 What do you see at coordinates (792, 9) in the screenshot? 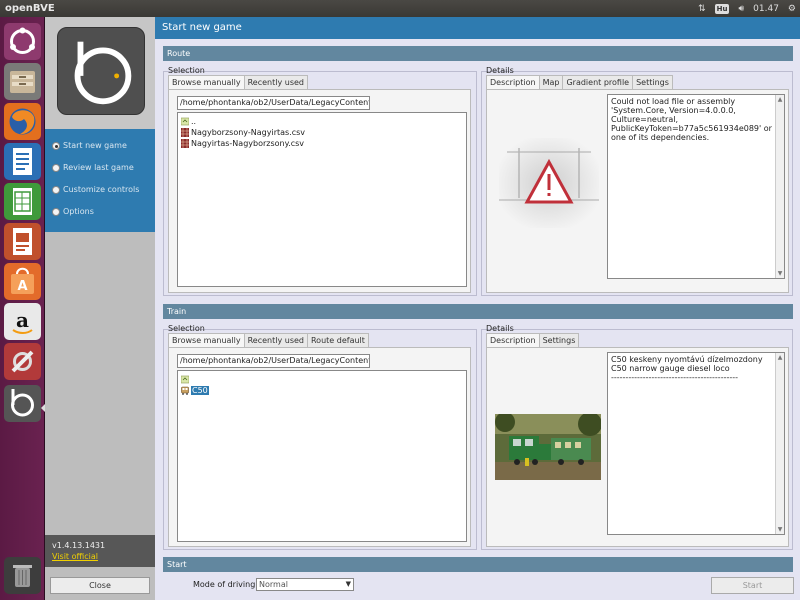
I see `gear-icon: ⚙` at bounding box center [792, 9].